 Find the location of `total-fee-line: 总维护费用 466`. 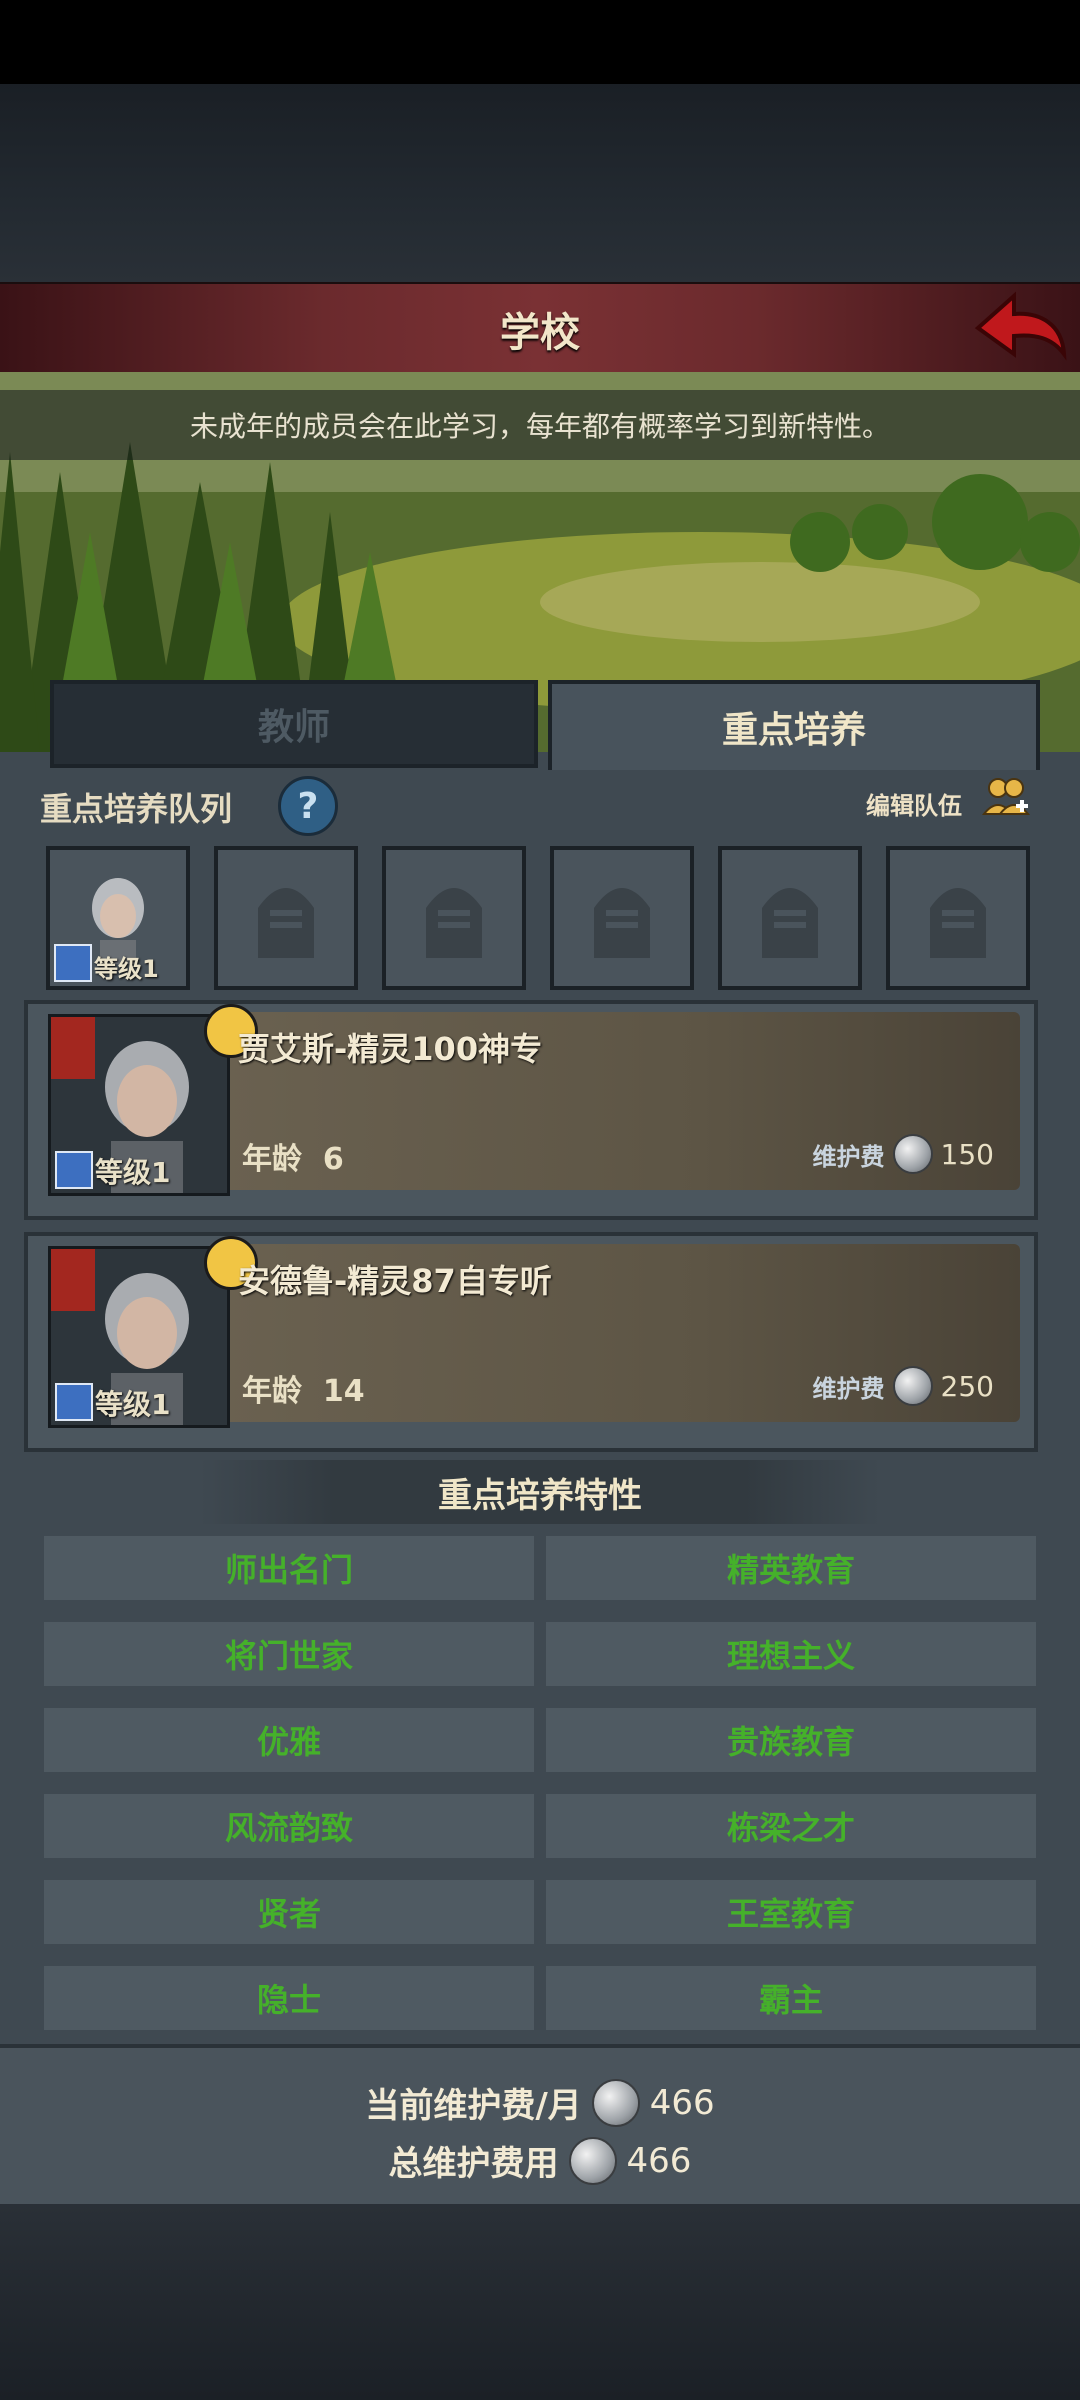

total-fee-line: 总维护费用 466 is located at coordinates (540, 2160).